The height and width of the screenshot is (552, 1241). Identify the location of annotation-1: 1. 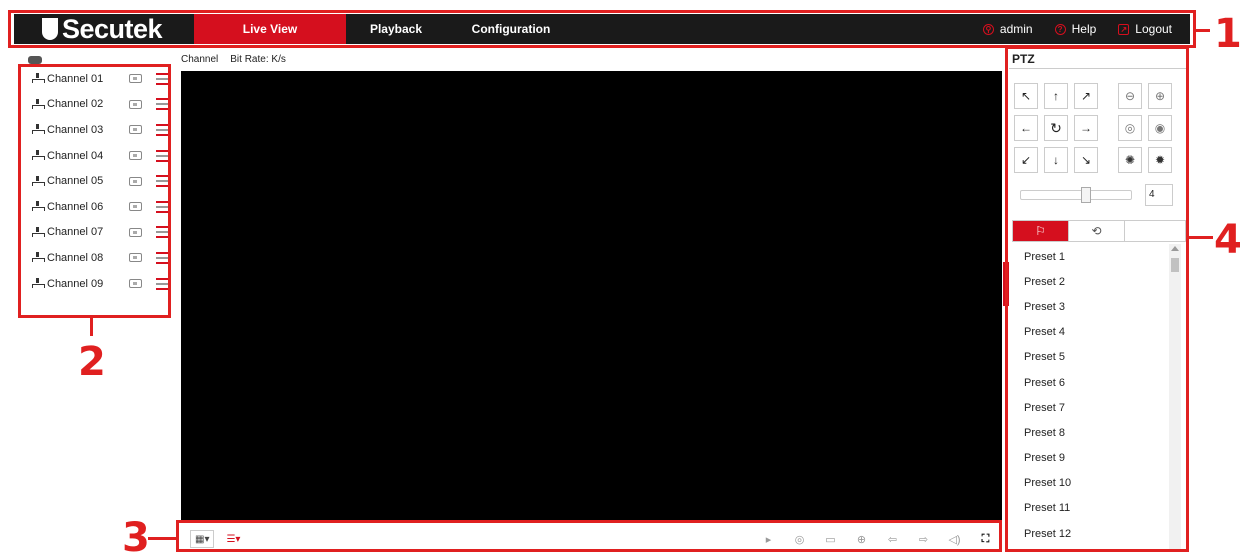
(1227, 34).